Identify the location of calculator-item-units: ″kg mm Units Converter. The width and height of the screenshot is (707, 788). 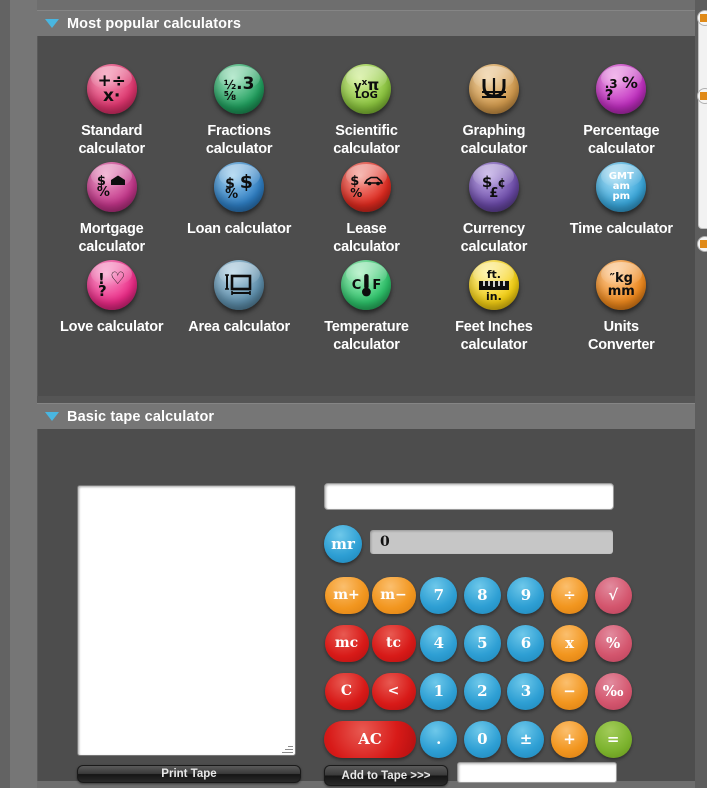
(621, 307).